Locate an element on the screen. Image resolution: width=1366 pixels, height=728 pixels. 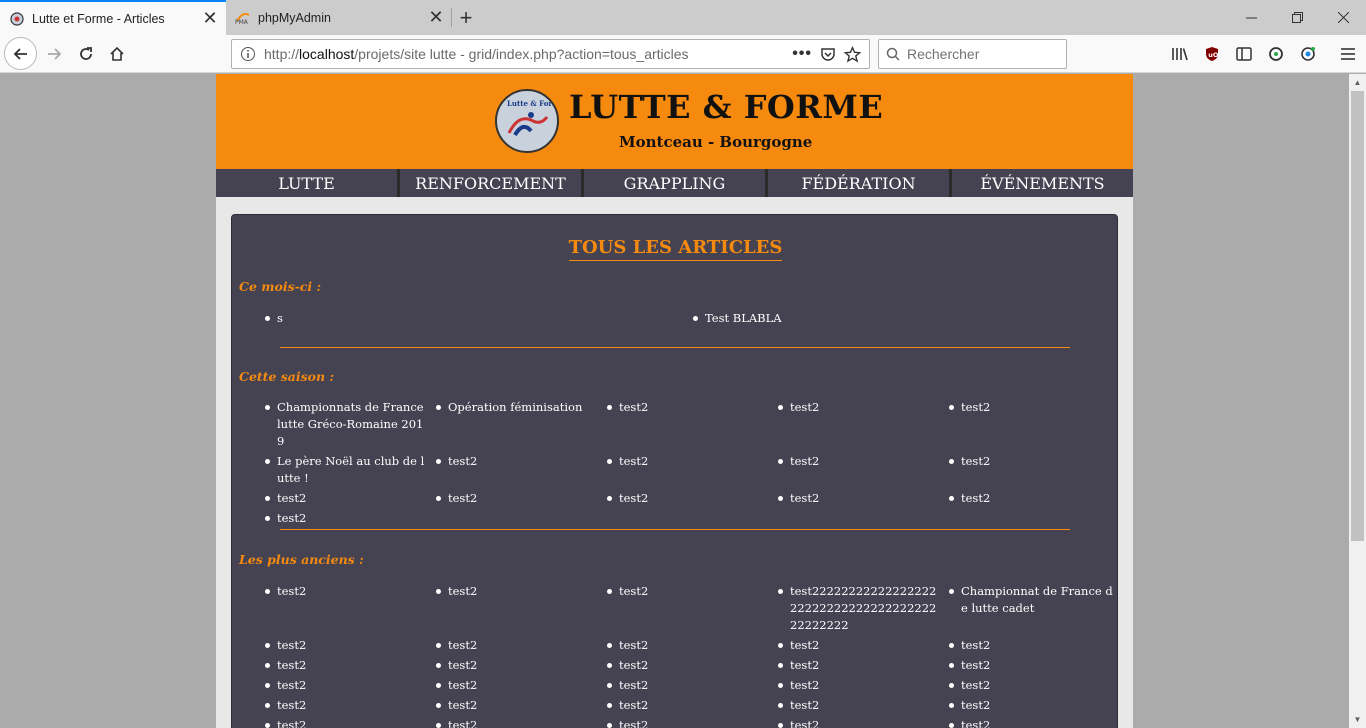
article-link: Championnat de France de lutte cadet is located at coordinates (1034, 608).